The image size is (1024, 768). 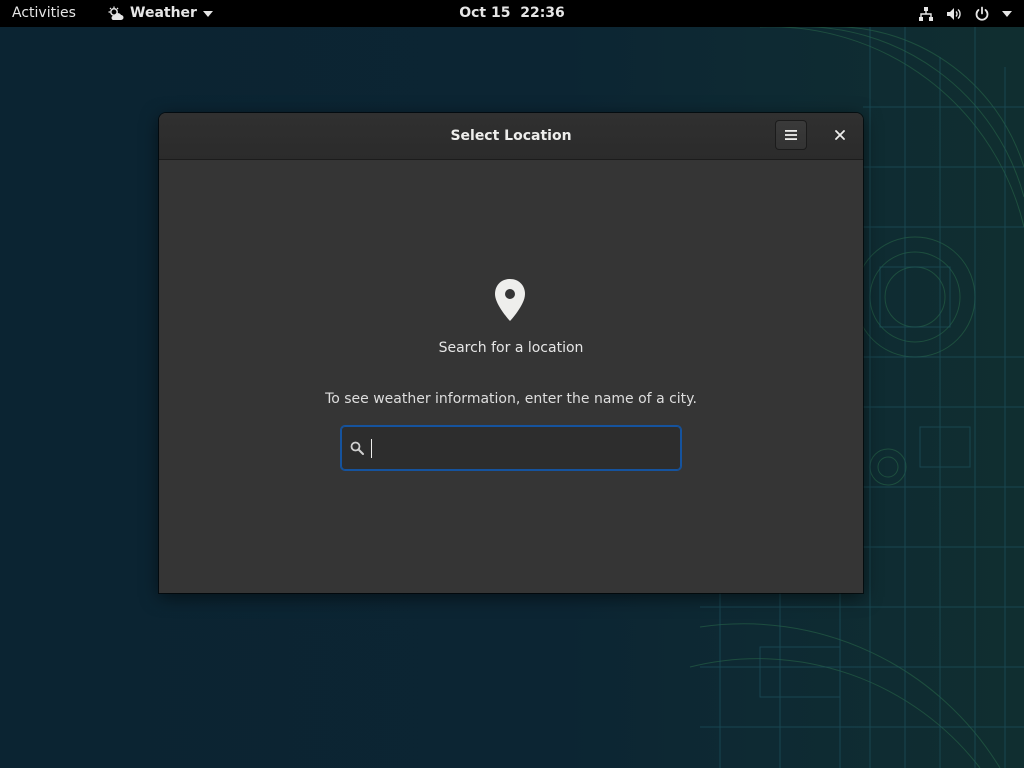 I want to click on activities-button: Activities, so click(x=44, y=13).